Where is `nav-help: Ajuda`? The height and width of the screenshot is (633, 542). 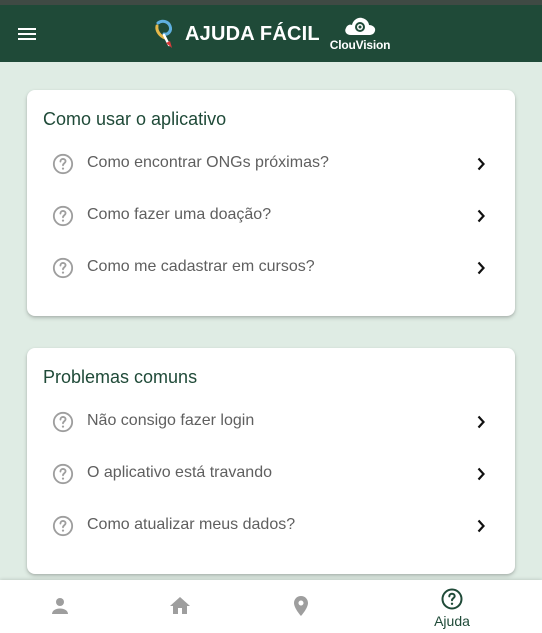
nav-help: Ajuda is located at coordinates (452, 606).